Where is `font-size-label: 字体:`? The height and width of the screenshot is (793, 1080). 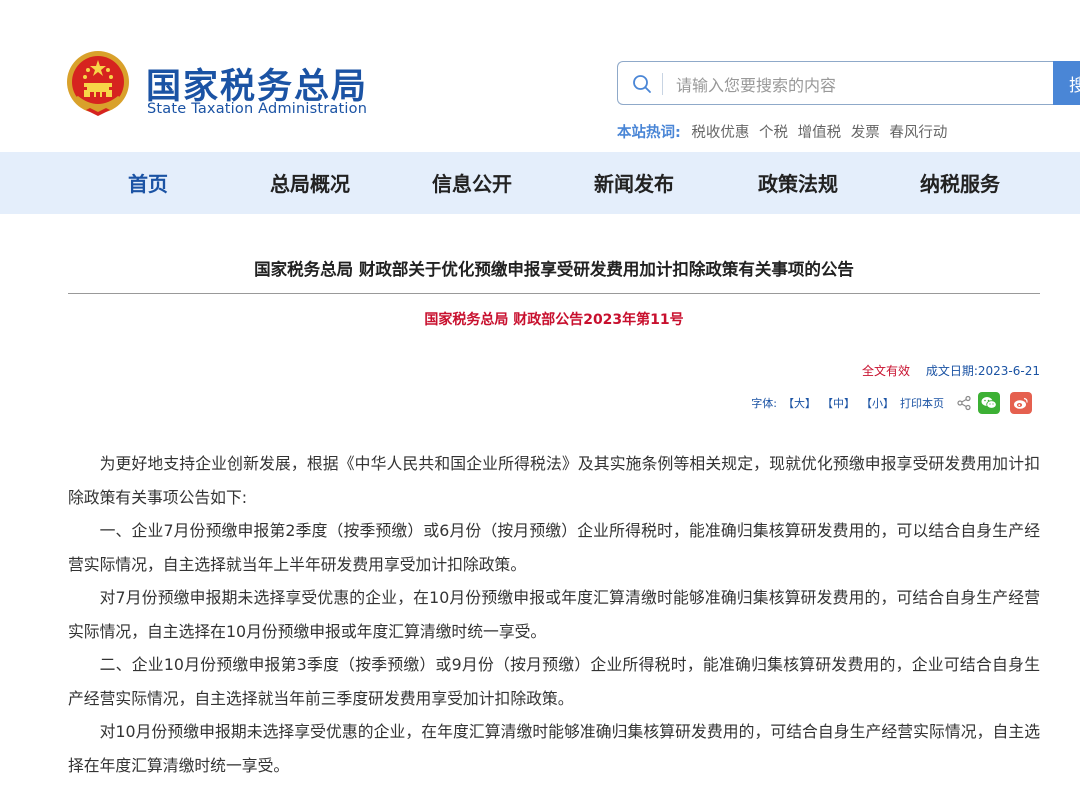
font-size-label: 字体: is located at coordinates (764, 403).